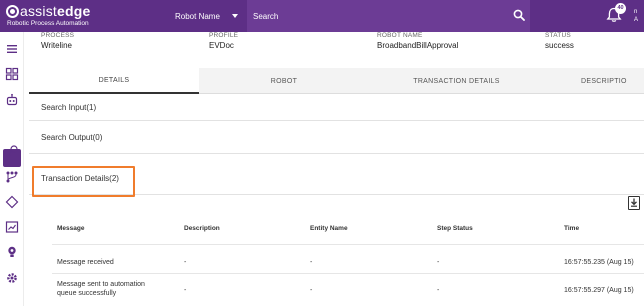  I want to click on download-icon, so click(634, 202).